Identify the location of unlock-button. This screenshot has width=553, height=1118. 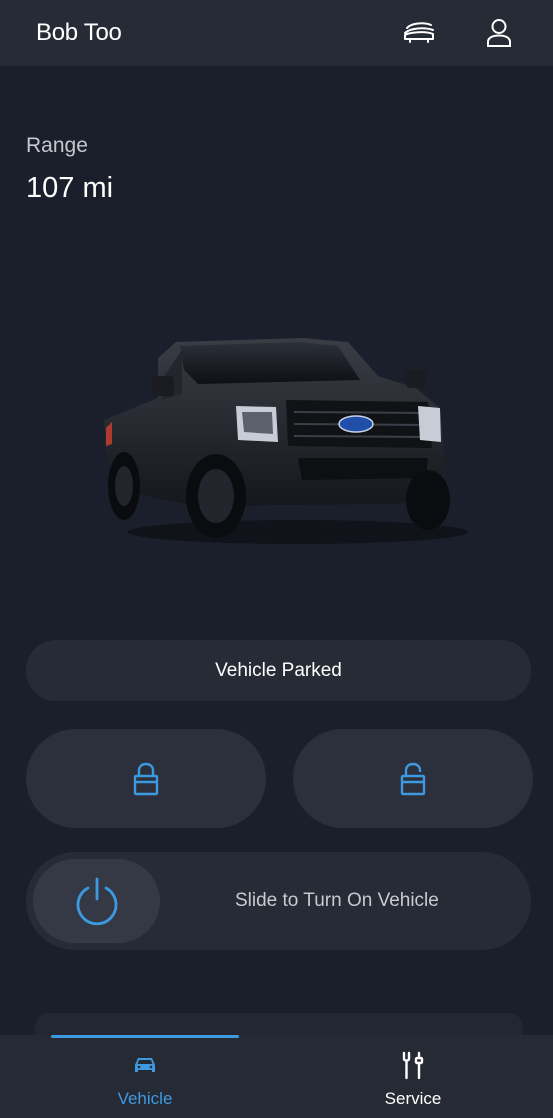
(413, 778).